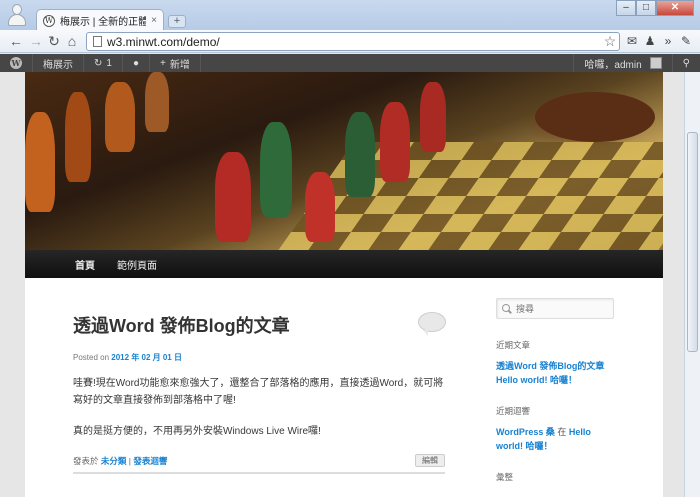  Describe the element at coordinates (85, 264) in the screenshot. I see `nav-home: 首頁` at that location.